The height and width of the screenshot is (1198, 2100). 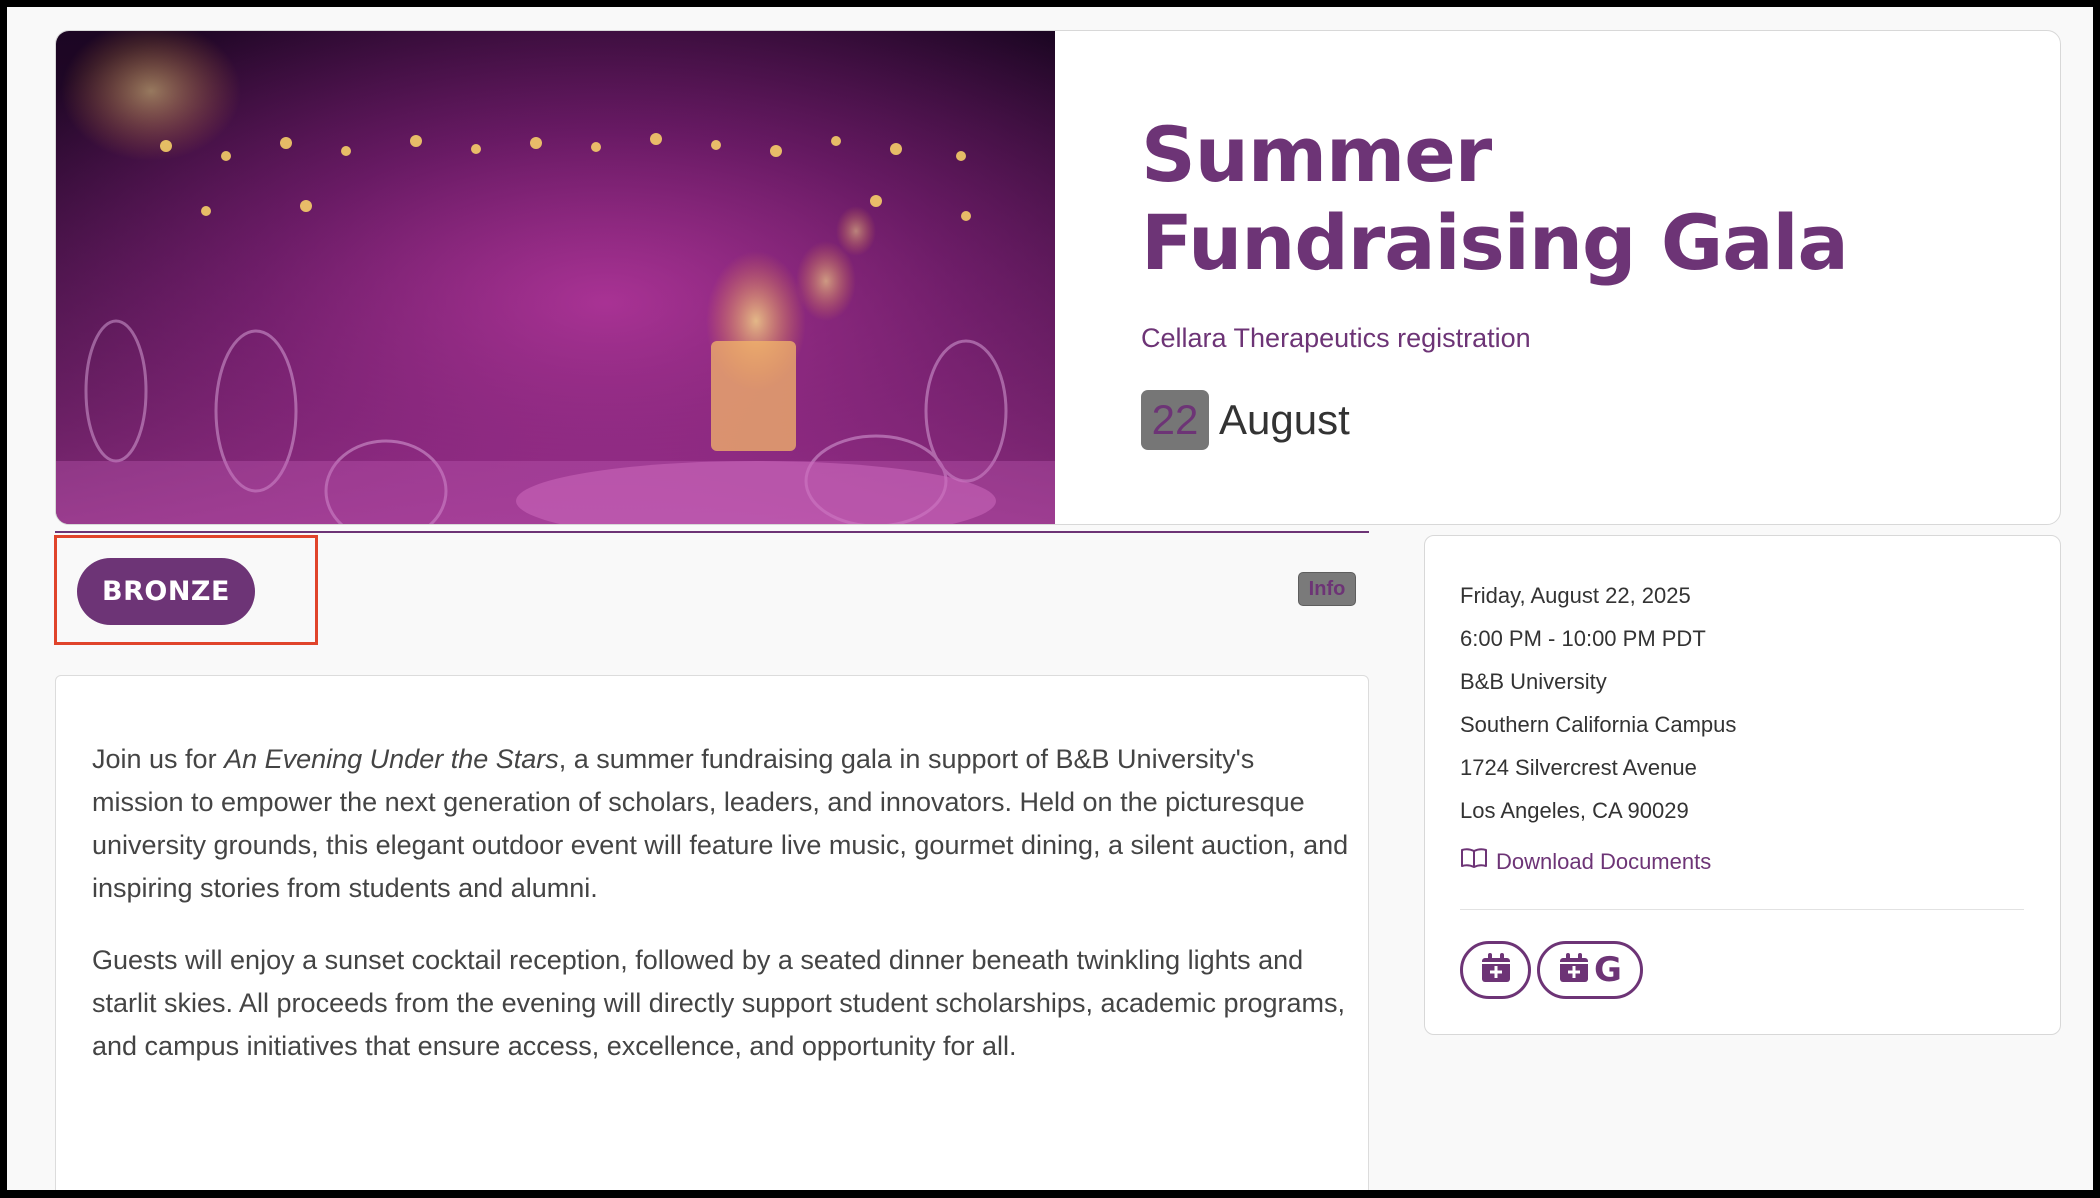 What do you see at coordinates (158, 759) in the screenshot?
I see `description-text: Join us for` at bounding box center [158, 759].